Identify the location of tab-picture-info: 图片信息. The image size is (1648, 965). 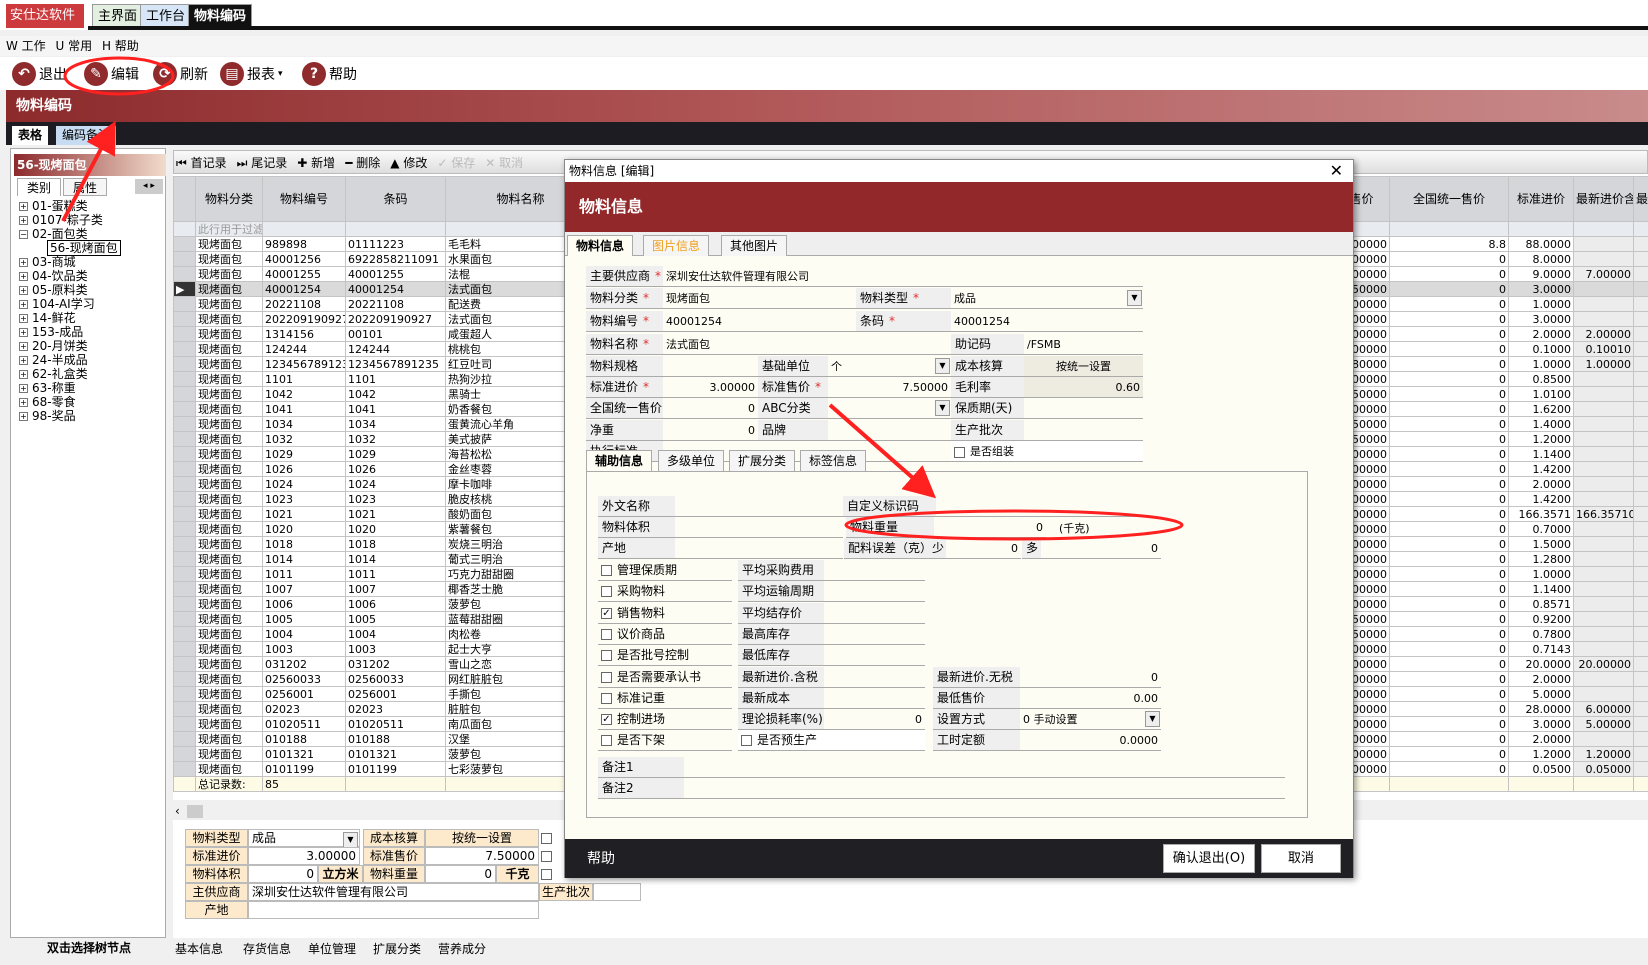
(676, 245).